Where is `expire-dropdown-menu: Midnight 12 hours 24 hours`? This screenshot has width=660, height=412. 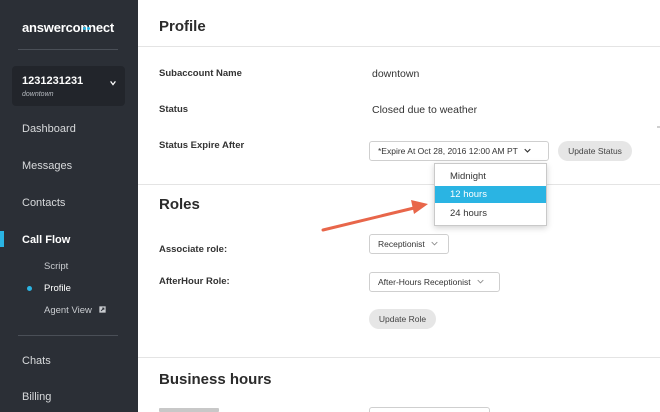 expire-dropdown-menu: Midnight 12 hours 24 hours is located at coordinates (490, 194).